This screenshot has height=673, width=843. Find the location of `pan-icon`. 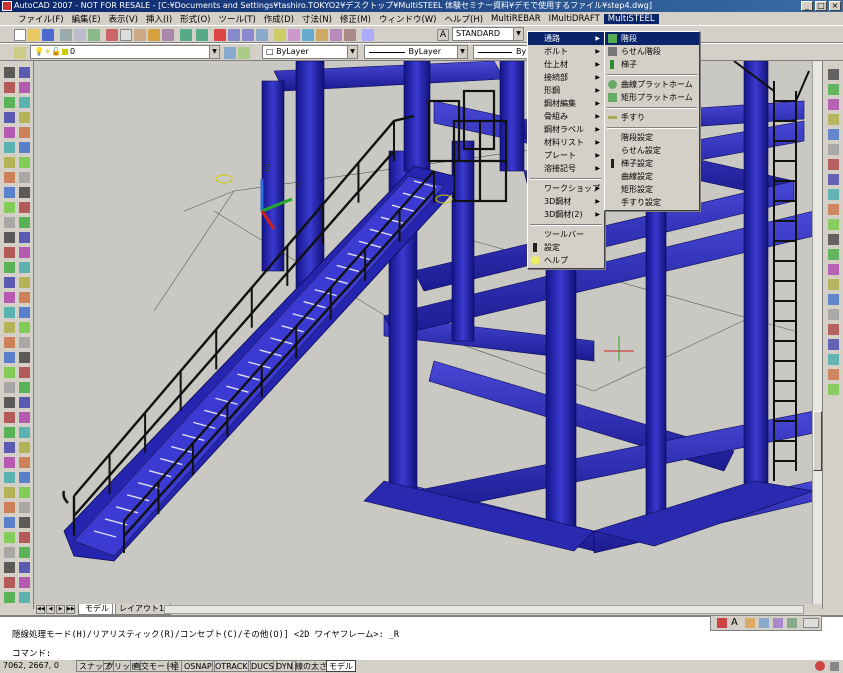

pan-icon is located at coordinates (220, 35).